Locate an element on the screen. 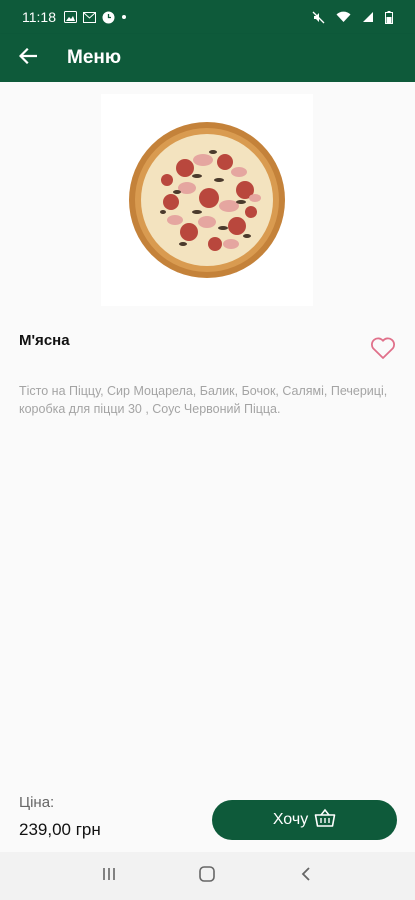  dot-icon is located at coordinates (124, 17).